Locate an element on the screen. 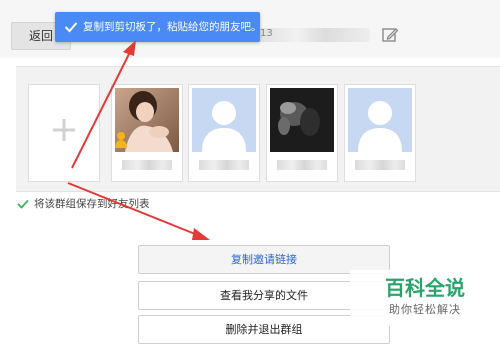 The image size is (500, 352). copied-toast: 复制到剪切板了，粘贴给您的朋友吧。 is located at coordinates (158, 27).